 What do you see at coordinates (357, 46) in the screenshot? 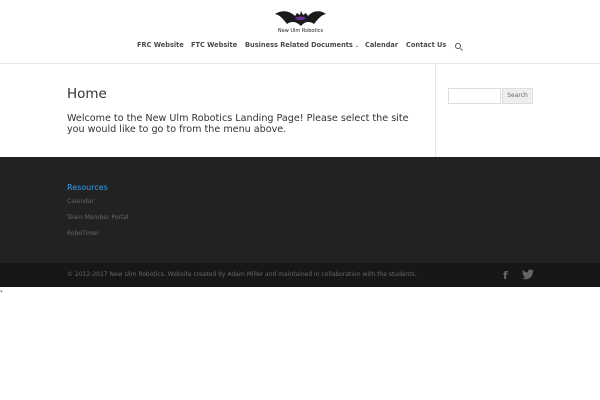
I see `chevron-down-icon: ⌄` at bounding box center [357, 46].